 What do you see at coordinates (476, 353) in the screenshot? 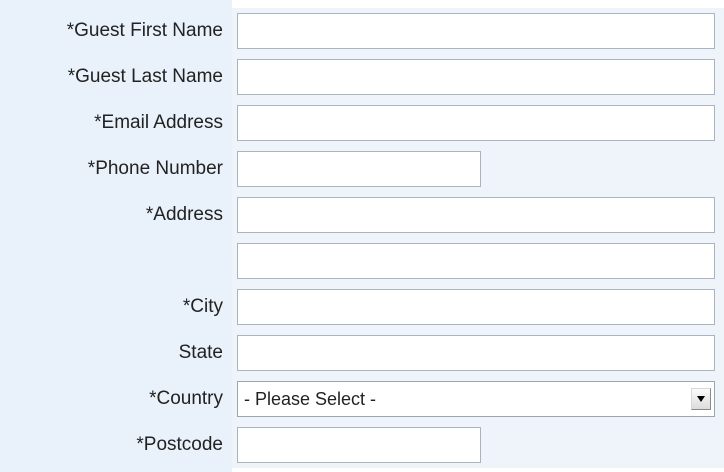
I see `state-input` at bounding box center [476, 353].